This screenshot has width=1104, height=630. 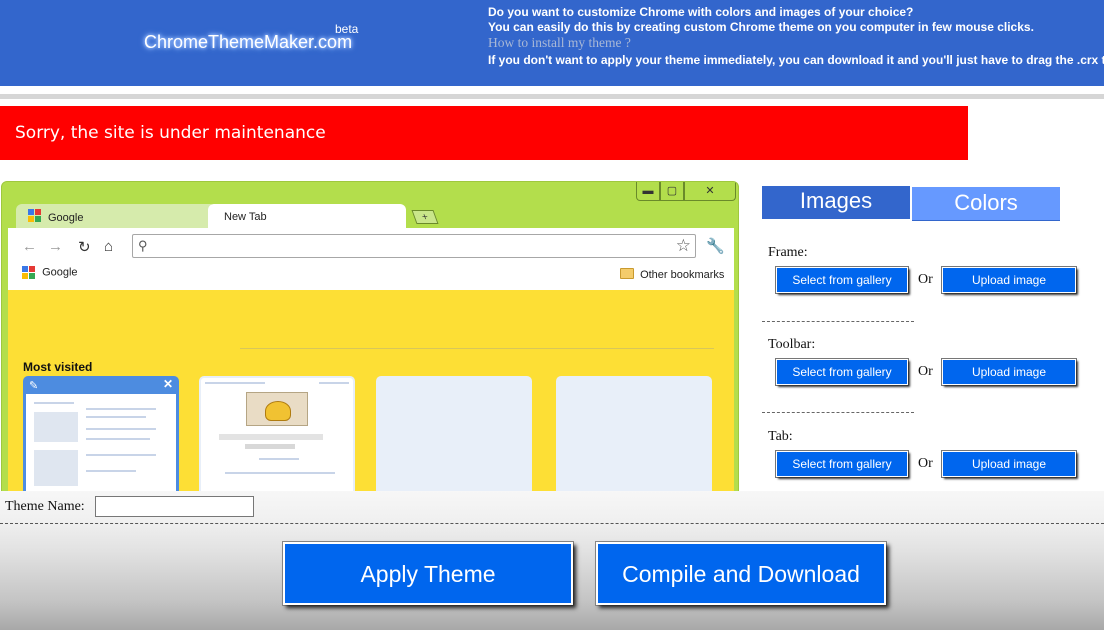 I want to click on bookmark-label: Other bookmarks, so click(x=682, y=275).